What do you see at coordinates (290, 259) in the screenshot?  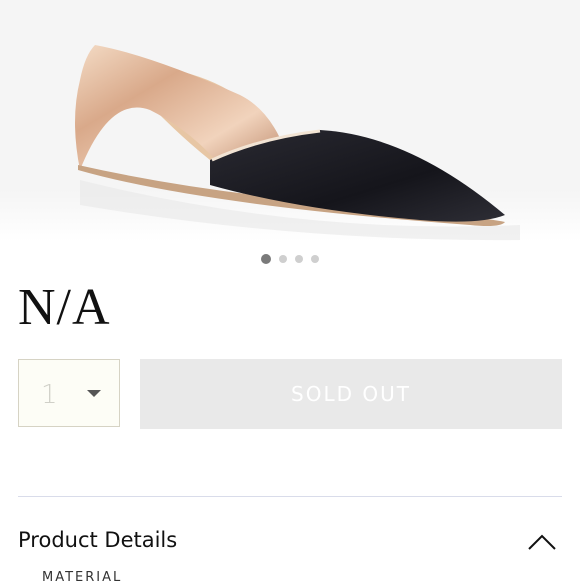 I see `carousel-indicator` at bounding box center [290, 259].